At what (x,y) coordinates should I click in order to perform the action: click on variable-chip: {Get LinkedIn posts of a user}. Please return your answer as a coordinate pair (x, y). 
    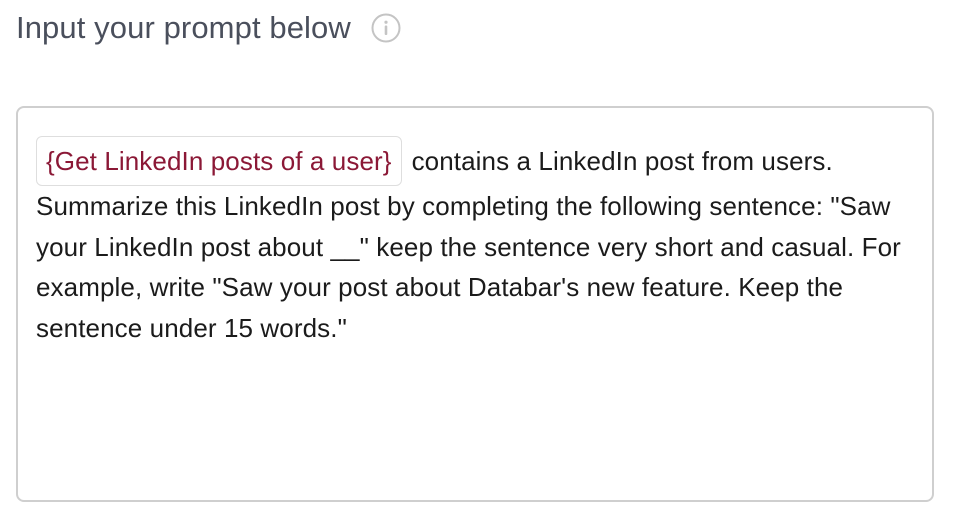
    Looking at the image, I should click on (219, 161).